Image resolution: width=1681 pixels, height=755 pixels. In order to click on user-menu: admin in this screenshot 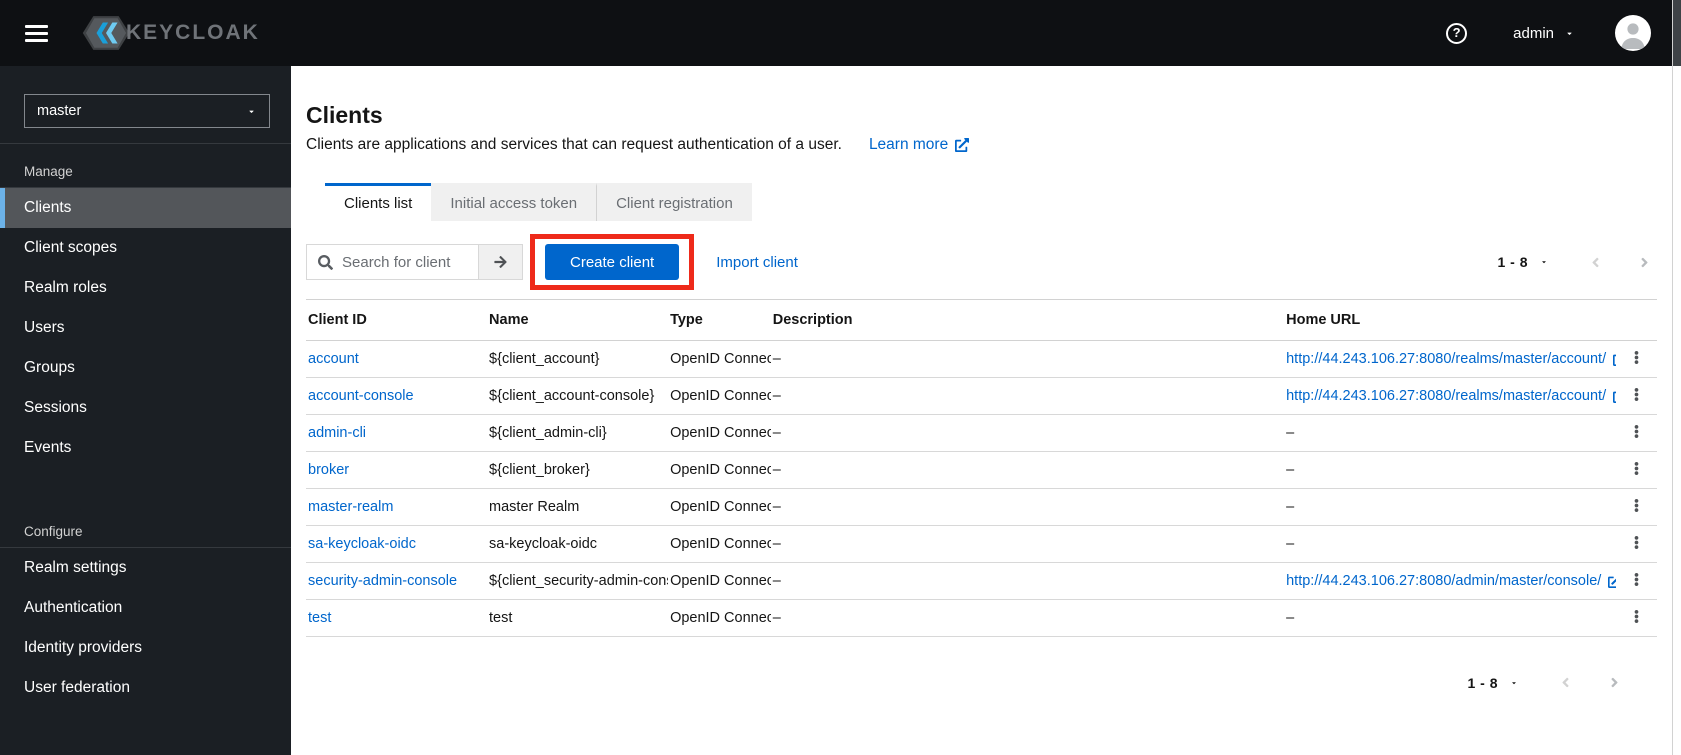, I will do `click(1544, 33)`.